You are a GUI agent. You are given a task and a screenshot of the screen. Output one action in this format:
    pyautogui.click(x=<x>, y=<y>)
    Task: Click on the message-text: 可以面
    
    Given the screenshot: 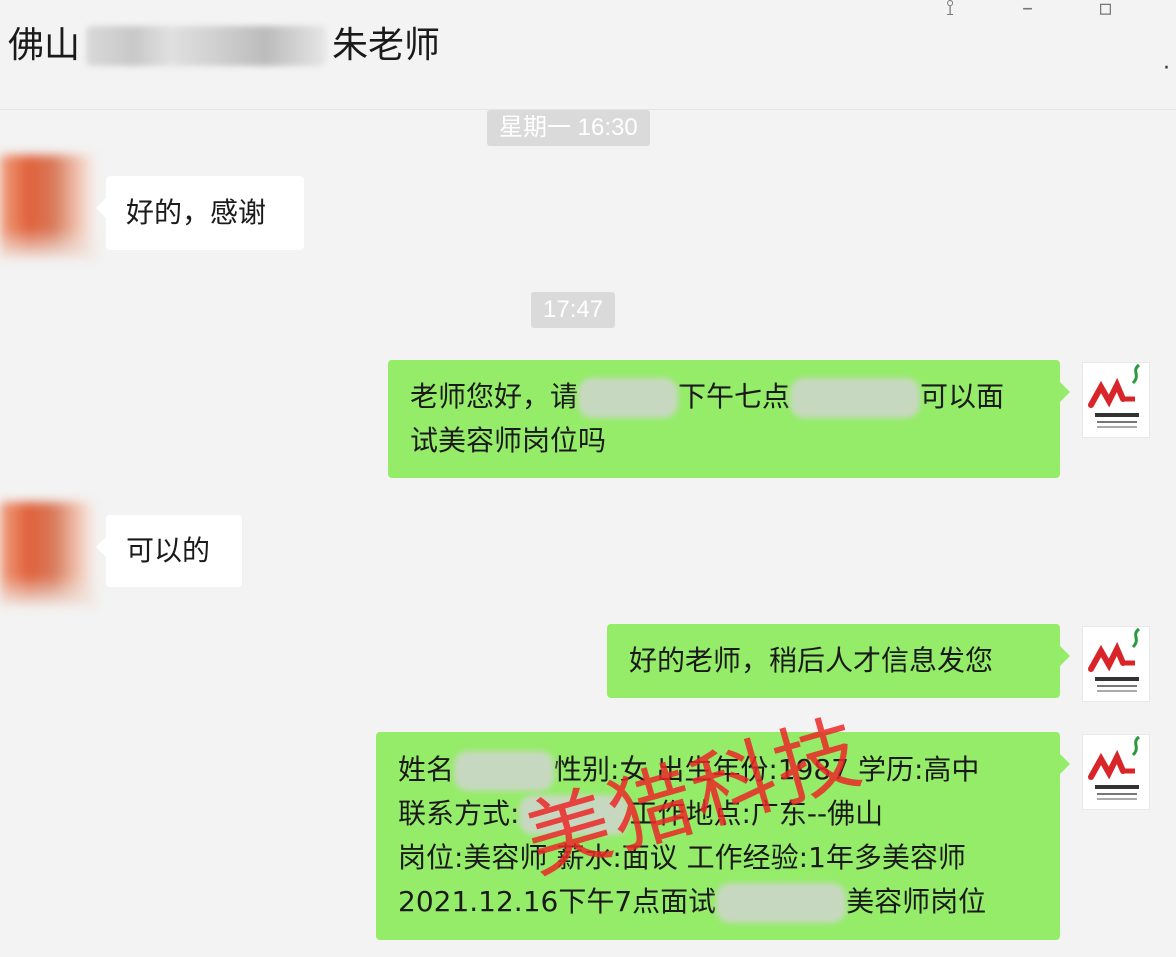 What is the action you would take?
    pyautogui.click(x=962, y=396)
    